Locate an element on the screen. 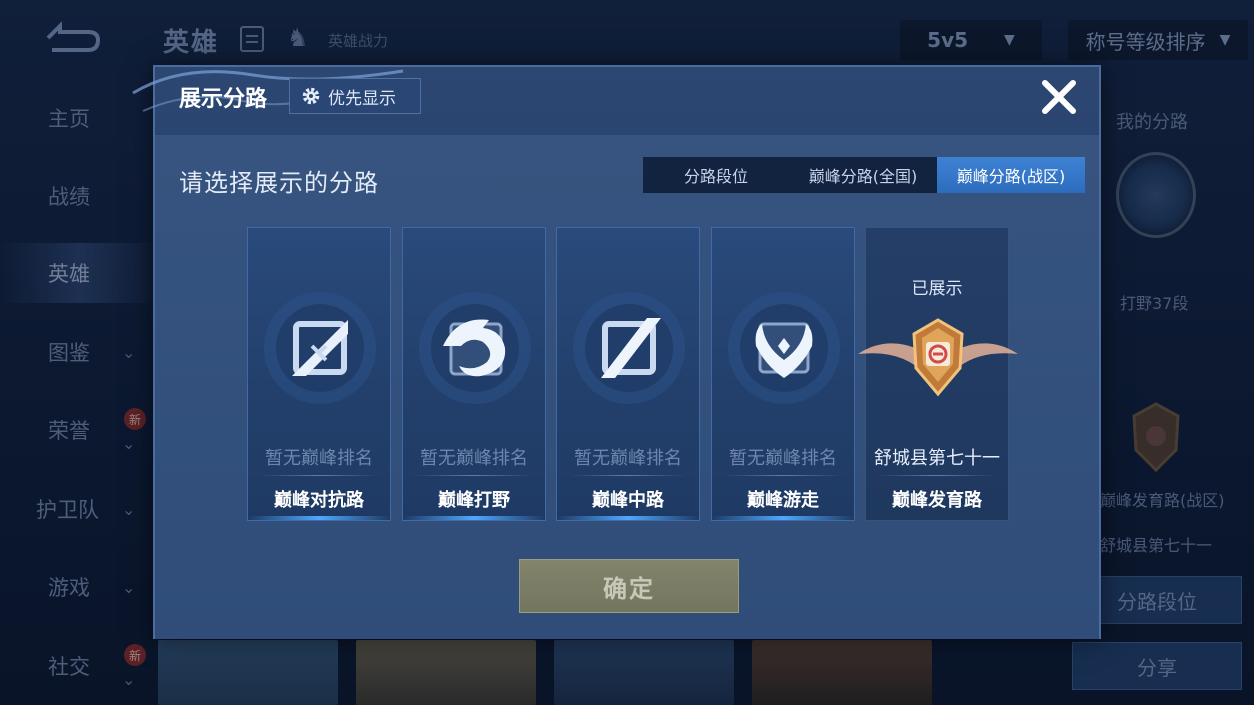 The height and width of the screenshot is (705, 1254). select-lane-prompt: 请选择展示的分路 is located at coordinates (279, 183).